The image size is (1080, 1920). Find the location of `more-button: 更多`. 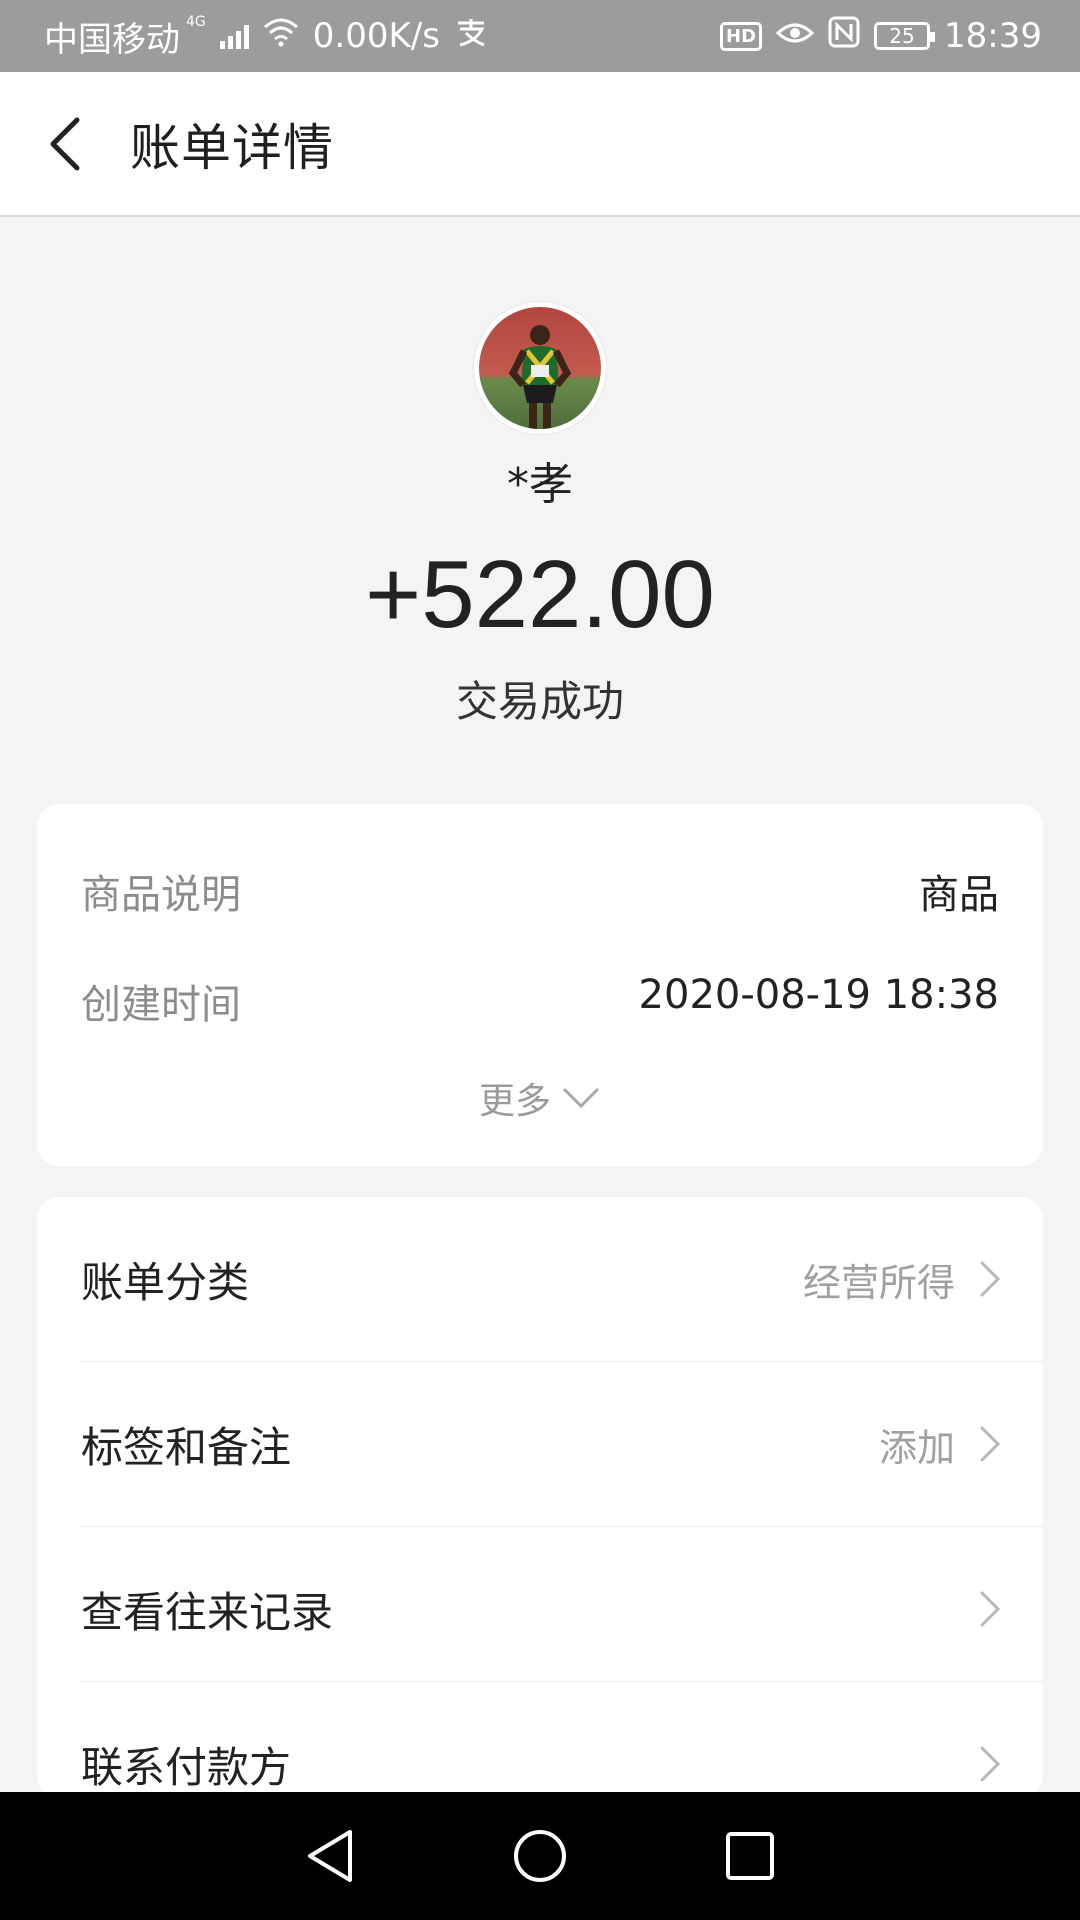

more-button: 更多 is located at coordinates (540, 1098).